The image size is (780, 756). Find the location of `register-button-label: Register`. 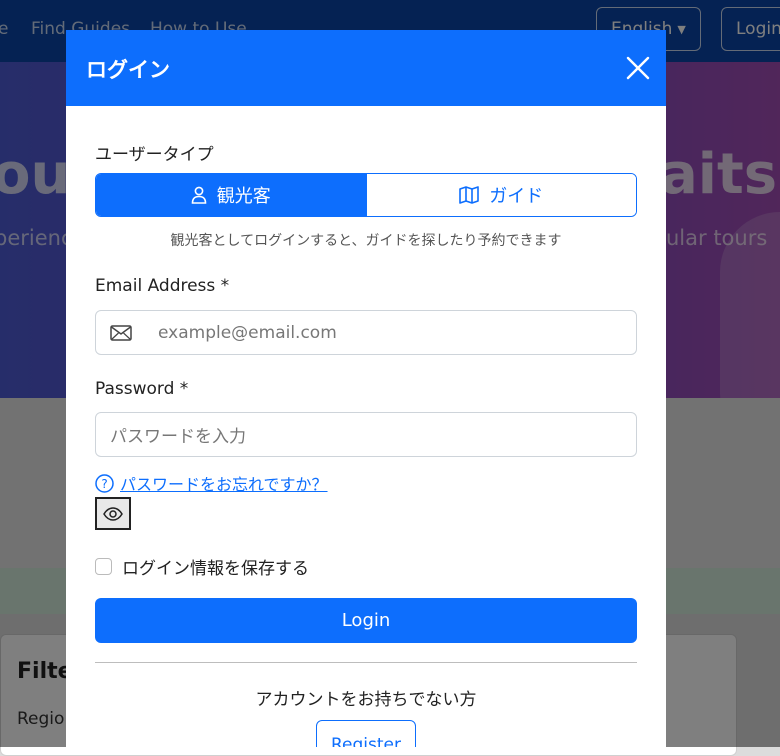

register-button-label: Register is located at coordinates (366, 741).